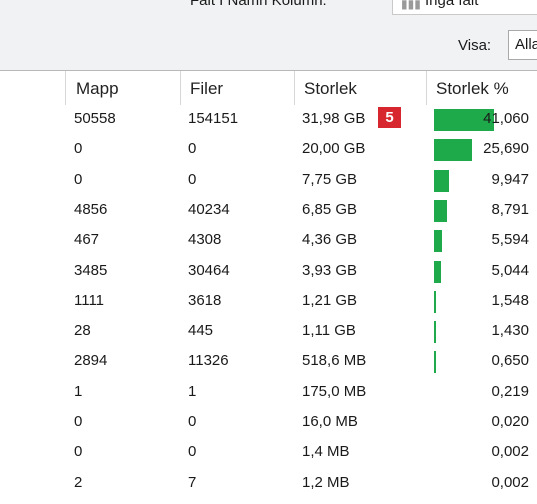 The height and width of the screenshot is (504, 537). I want to click on grid-icon: ▮▮▮, so click(411, 5).